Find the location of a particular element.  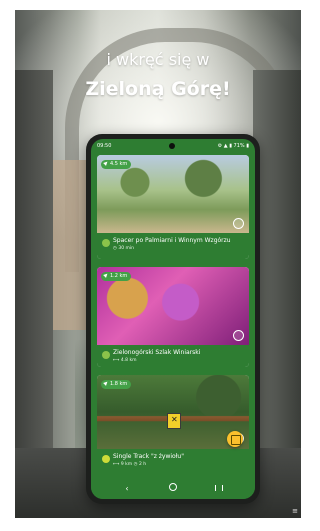

distance-badge: 4.5 km is located at coordinates (116, 164).